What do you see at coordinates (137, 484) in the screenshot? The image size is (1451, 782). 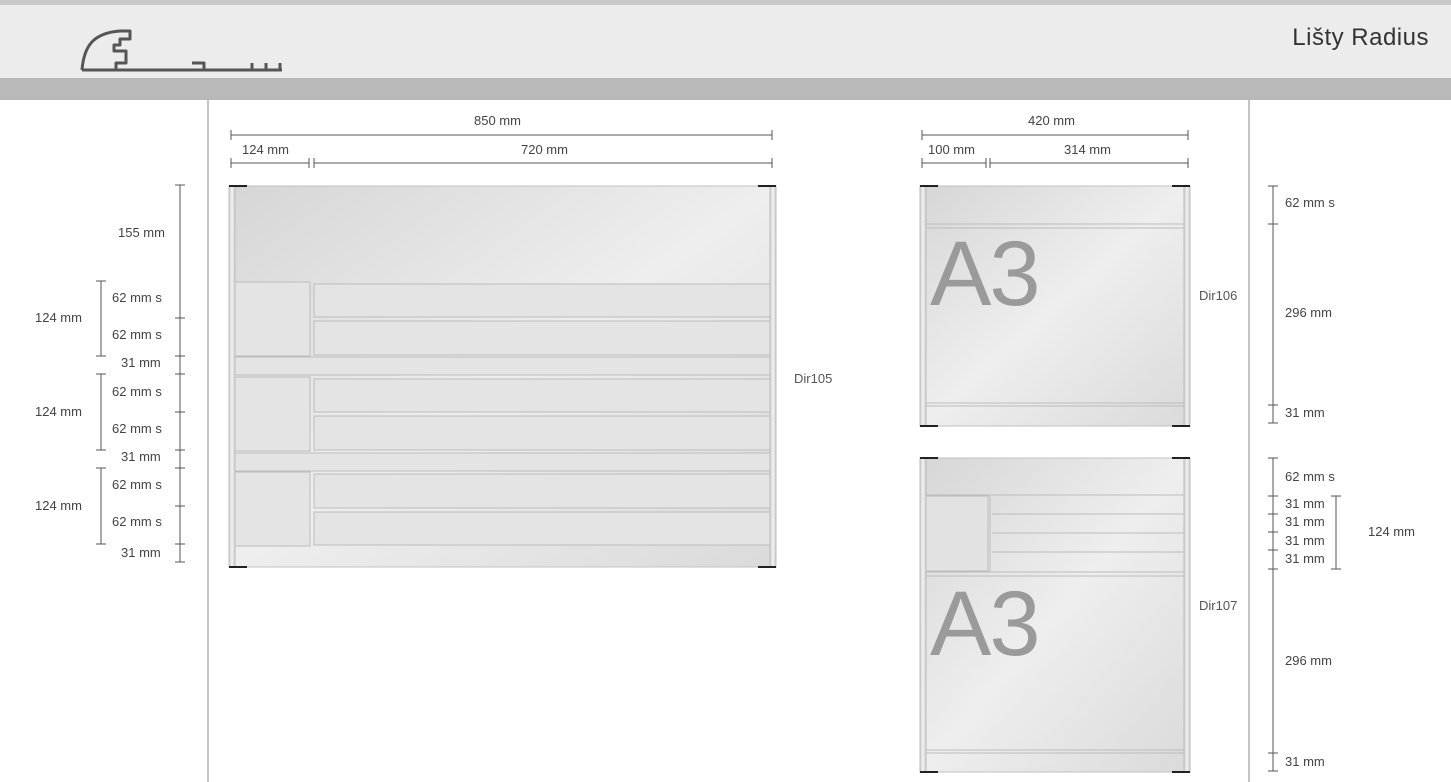 I see `dir105-row3-a: 62 mm s` at bounding box center [137, 484].